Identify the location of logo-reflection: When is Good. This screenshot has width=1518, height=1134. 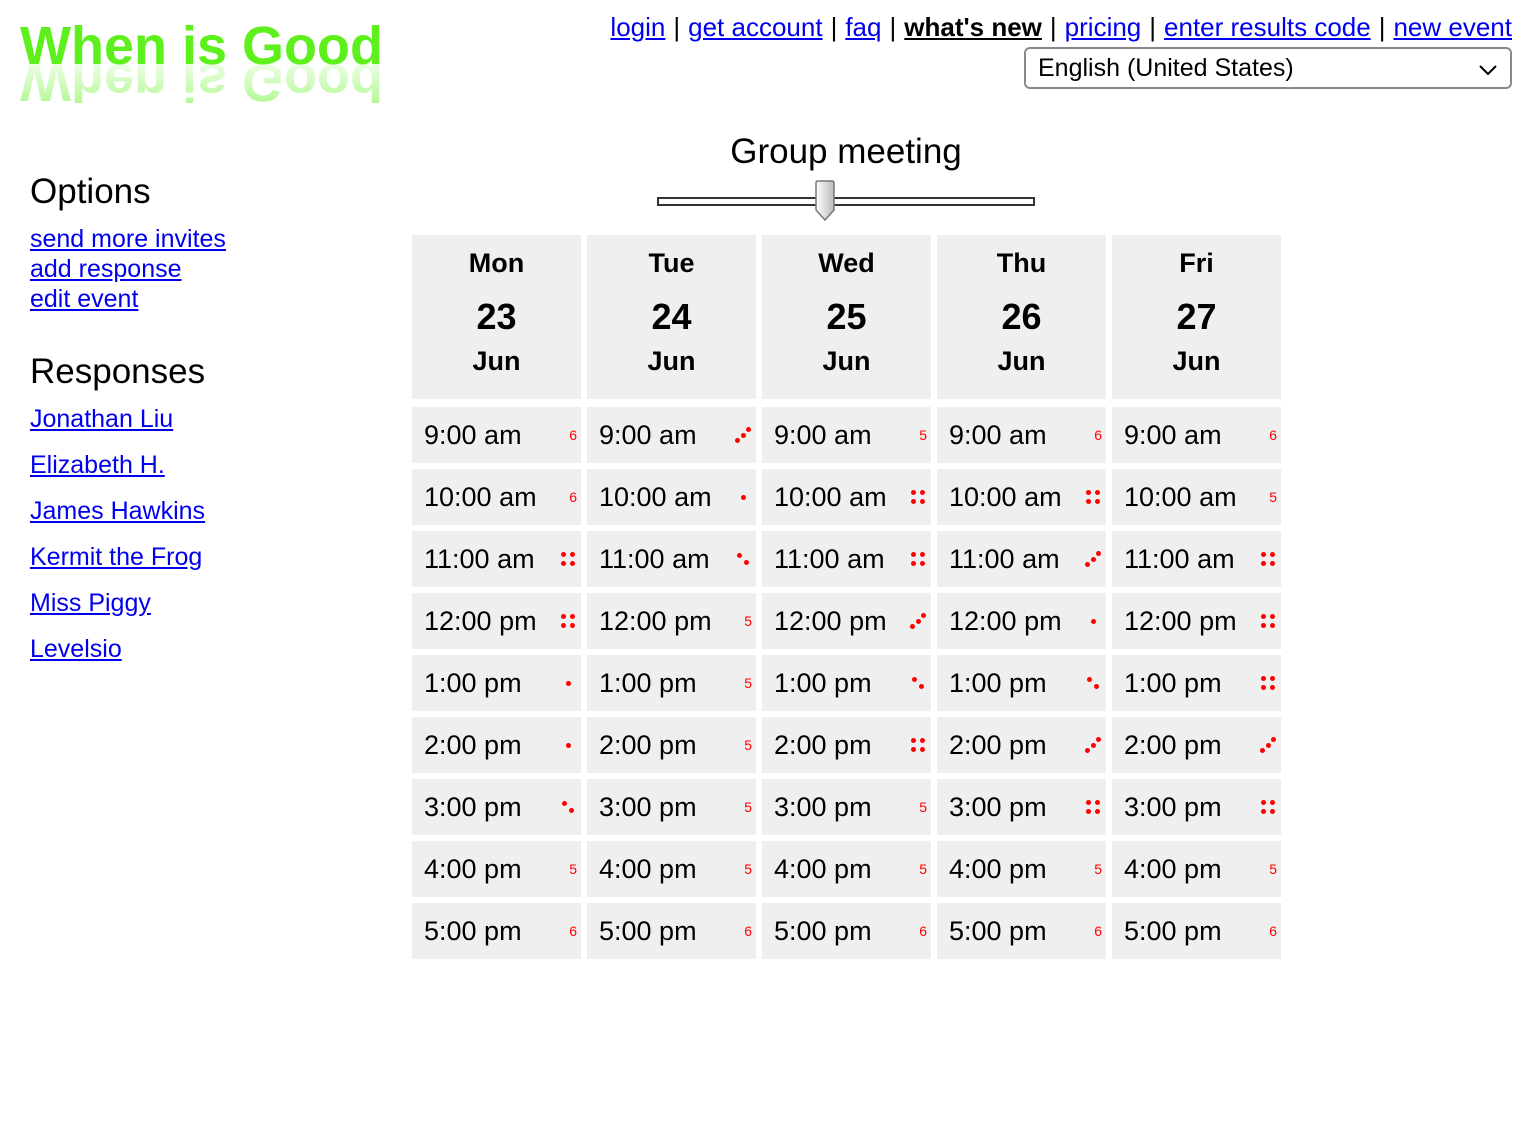
(201, 81).